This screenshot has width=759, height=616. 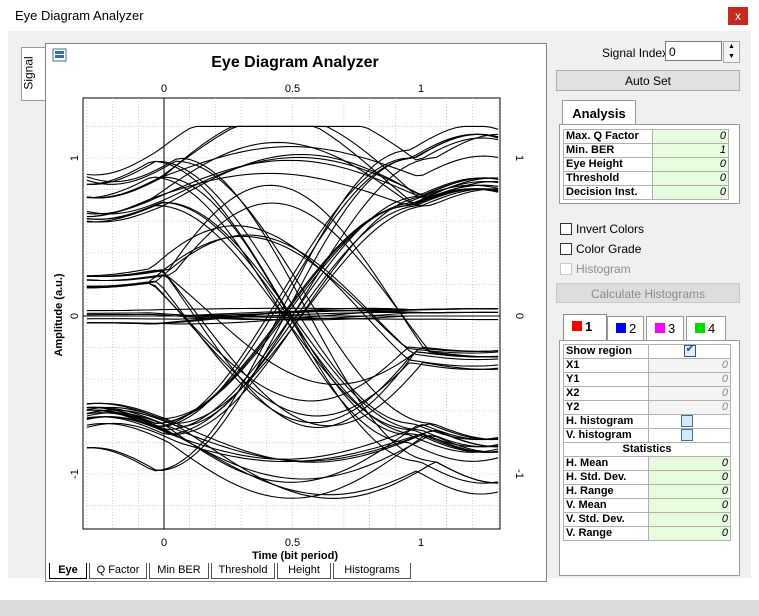 What do you see at coordinates (648, 80) in the screenshot?
I see `auto-set-button: Auto Set` at bounding box center [648, 80].